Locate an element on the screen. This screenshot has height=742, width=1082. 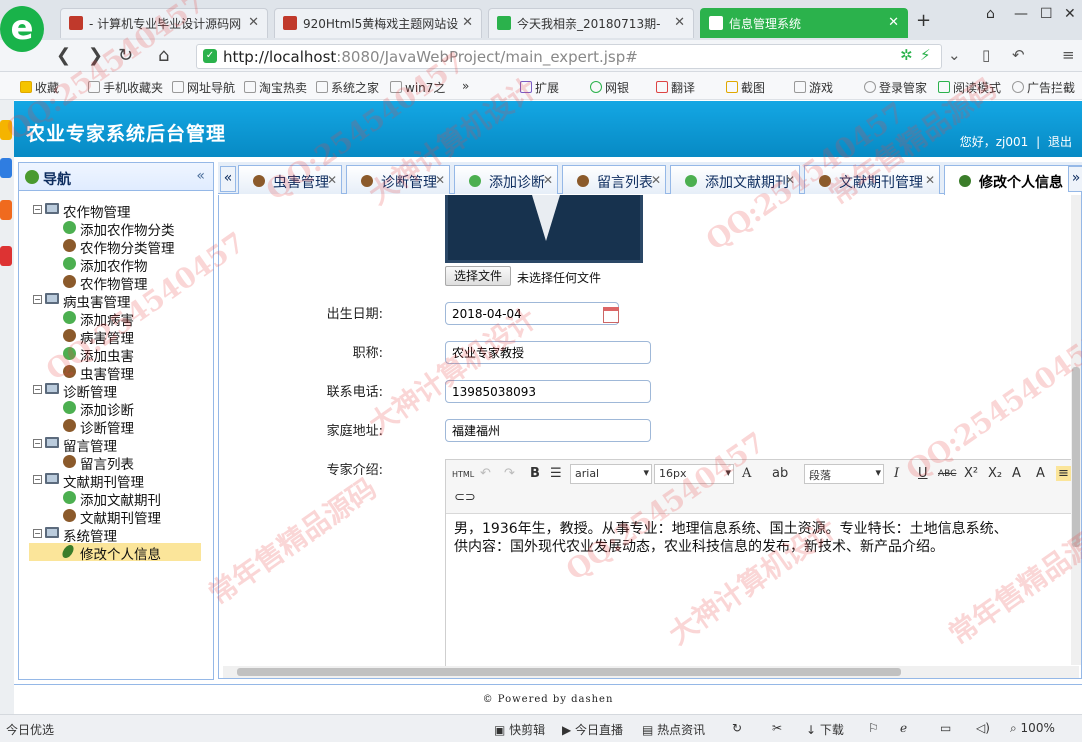
subscript-button: X₂ is located at coordinates (995, 473).